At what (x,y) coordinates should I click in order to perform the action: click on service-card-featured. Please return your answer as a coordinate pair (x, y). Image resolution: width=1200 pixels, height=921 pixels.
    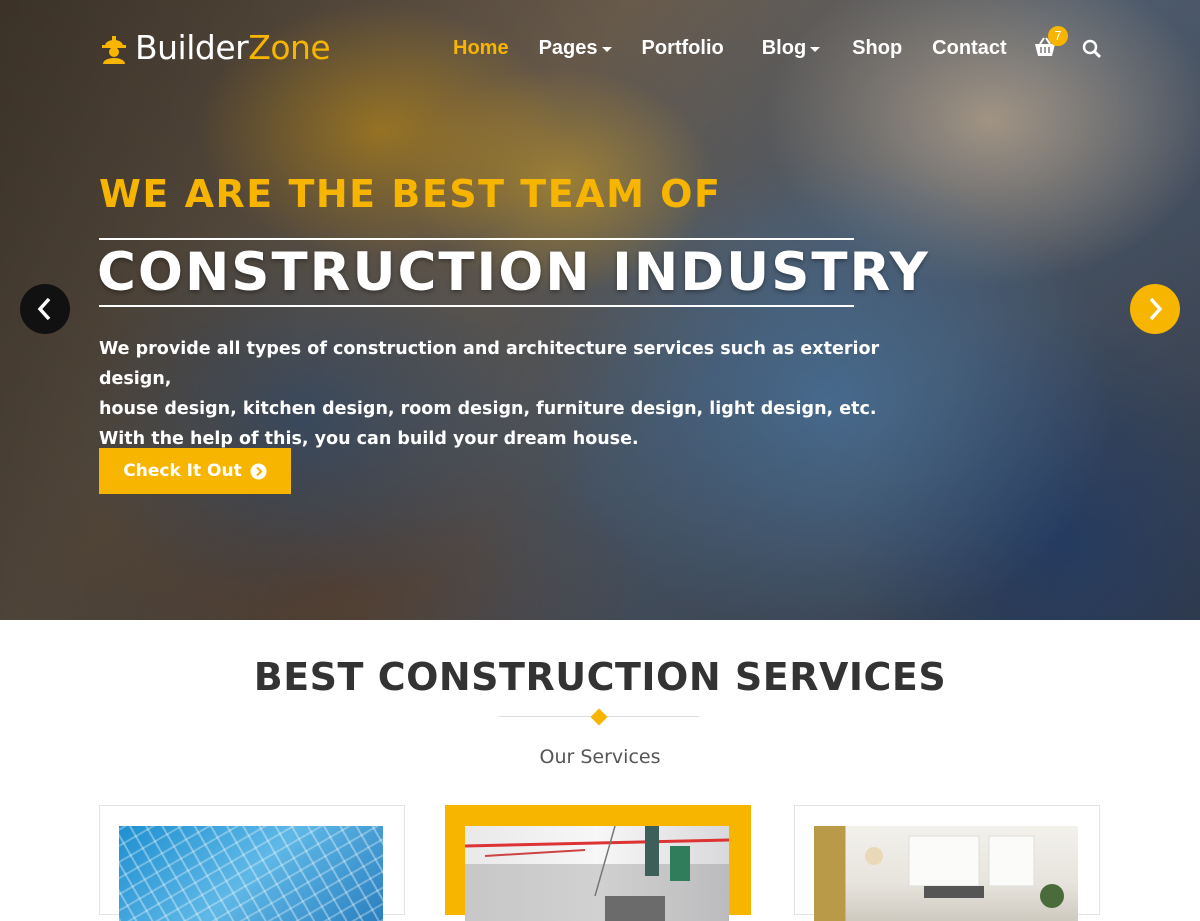
    Looking at the image, I should click on (598, 863).